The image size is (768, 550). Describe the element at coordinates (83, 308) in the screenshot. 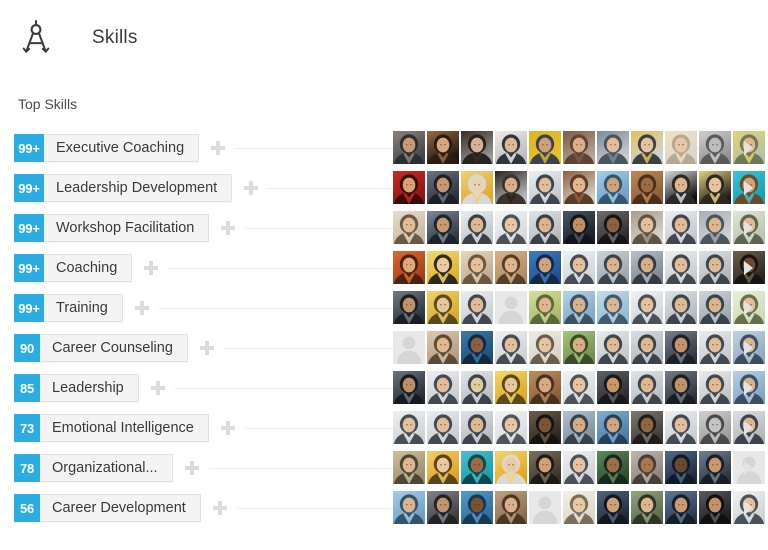

I see `skill-pill: Training` at that location.